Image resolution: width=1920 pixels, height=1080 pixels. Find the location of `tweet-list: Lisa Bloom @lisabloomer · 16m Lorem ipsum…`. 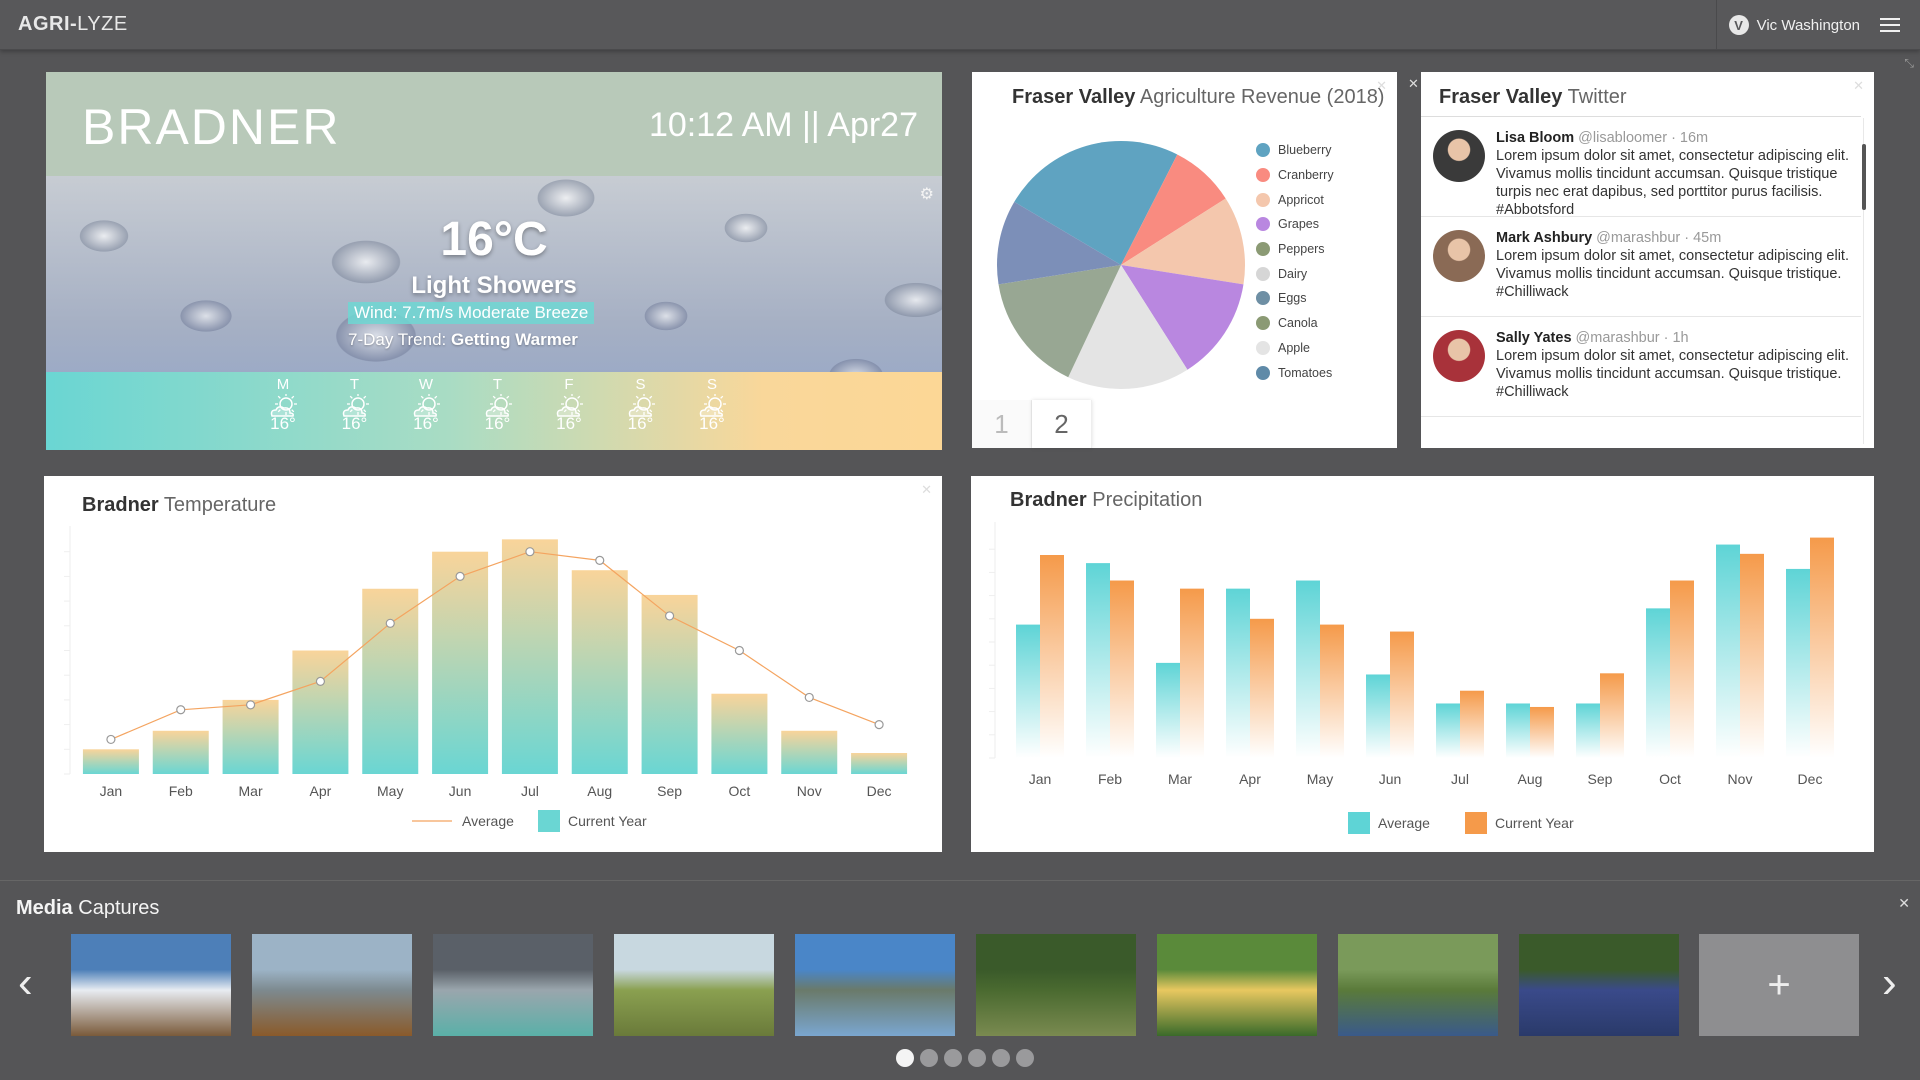

tweet-list: Lisa Bloom @lisabloomer · 16m Lorem ipsum… is located at coordinates (1641, 281).